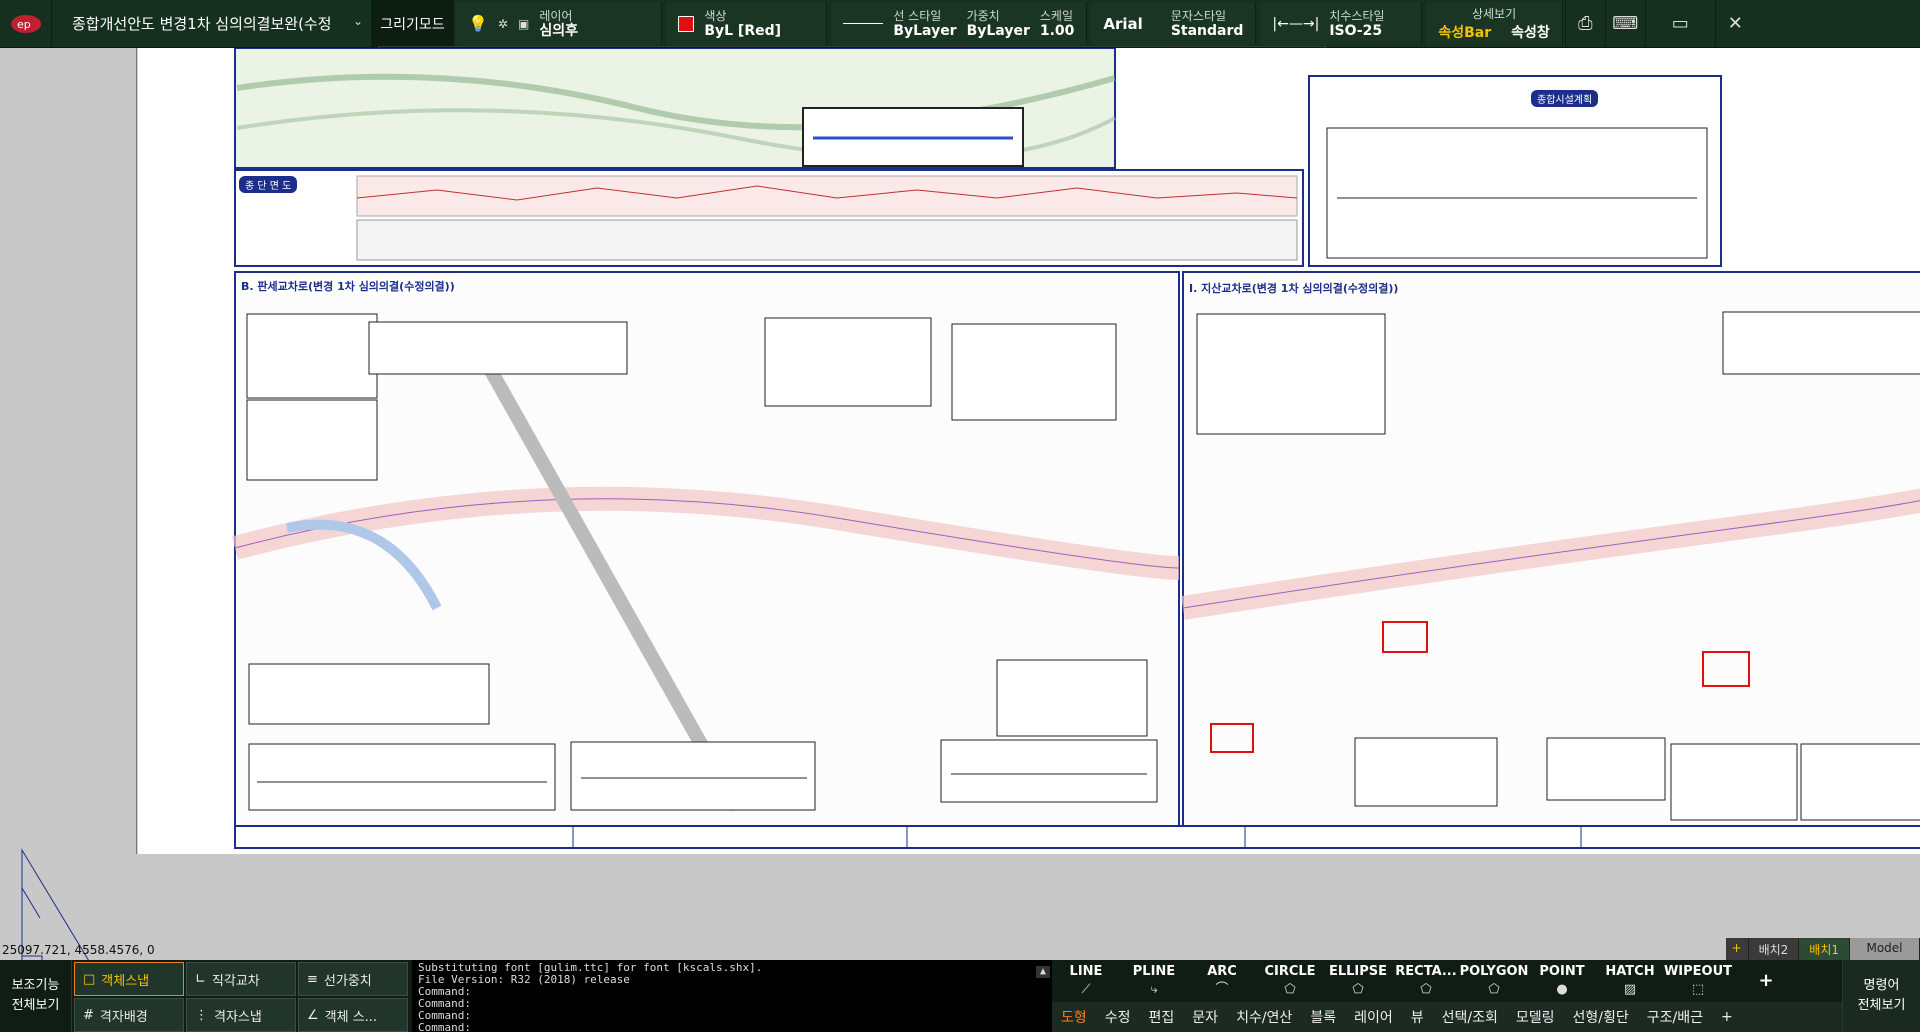  I want to click on dimstyle-value: ISO-25, so click(1356, 30).